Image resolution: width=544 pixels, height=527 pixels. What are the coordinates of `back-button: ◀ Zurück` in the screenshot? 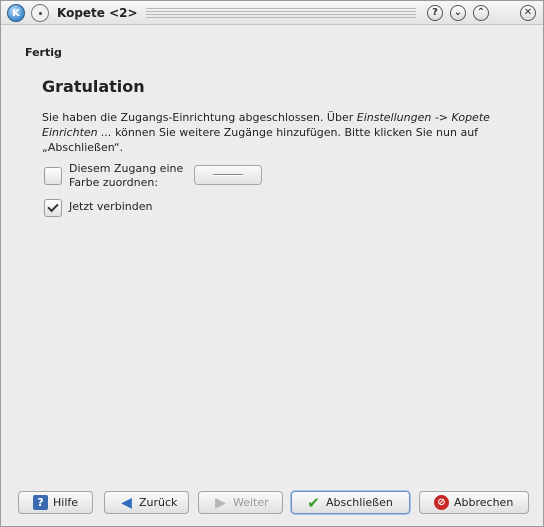 It's located at (146, 502).